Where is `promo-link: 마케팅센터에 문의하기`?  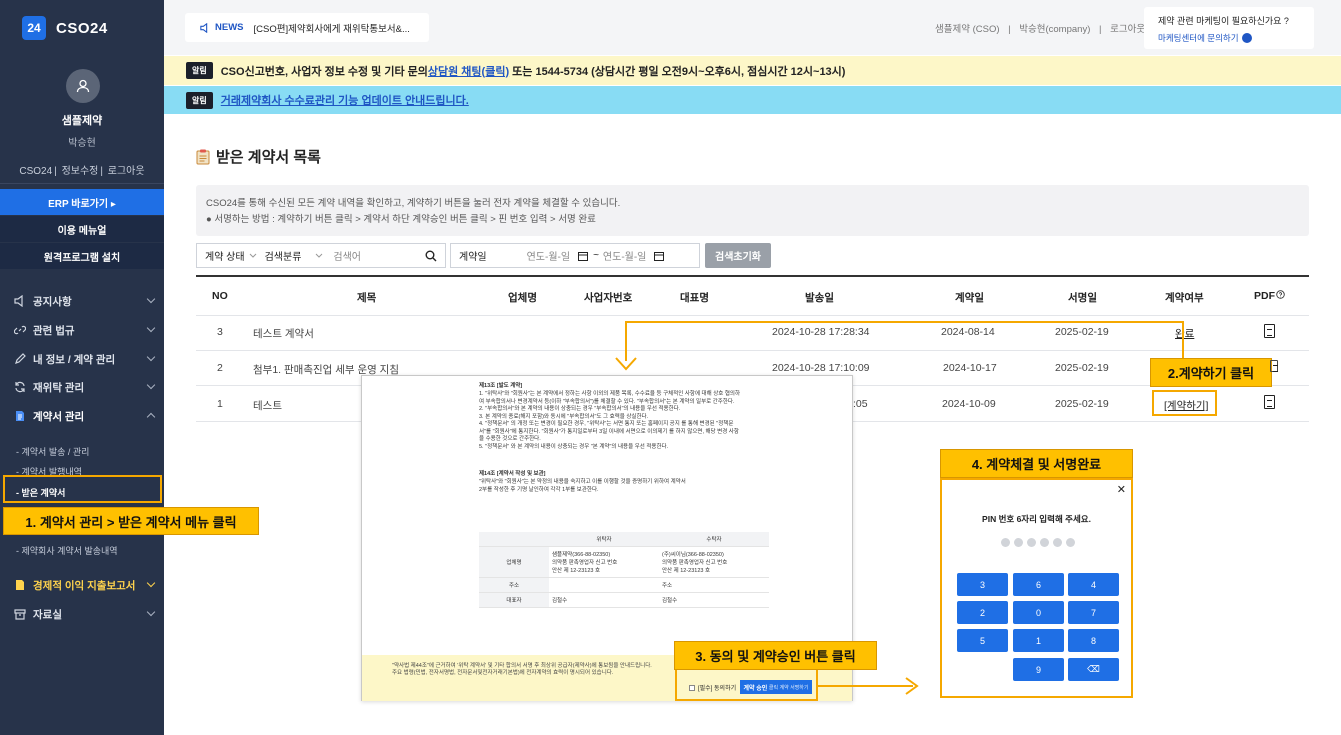
promo-link: 마케팅센터에 문의하기 is located at coordinates (1236, 38).